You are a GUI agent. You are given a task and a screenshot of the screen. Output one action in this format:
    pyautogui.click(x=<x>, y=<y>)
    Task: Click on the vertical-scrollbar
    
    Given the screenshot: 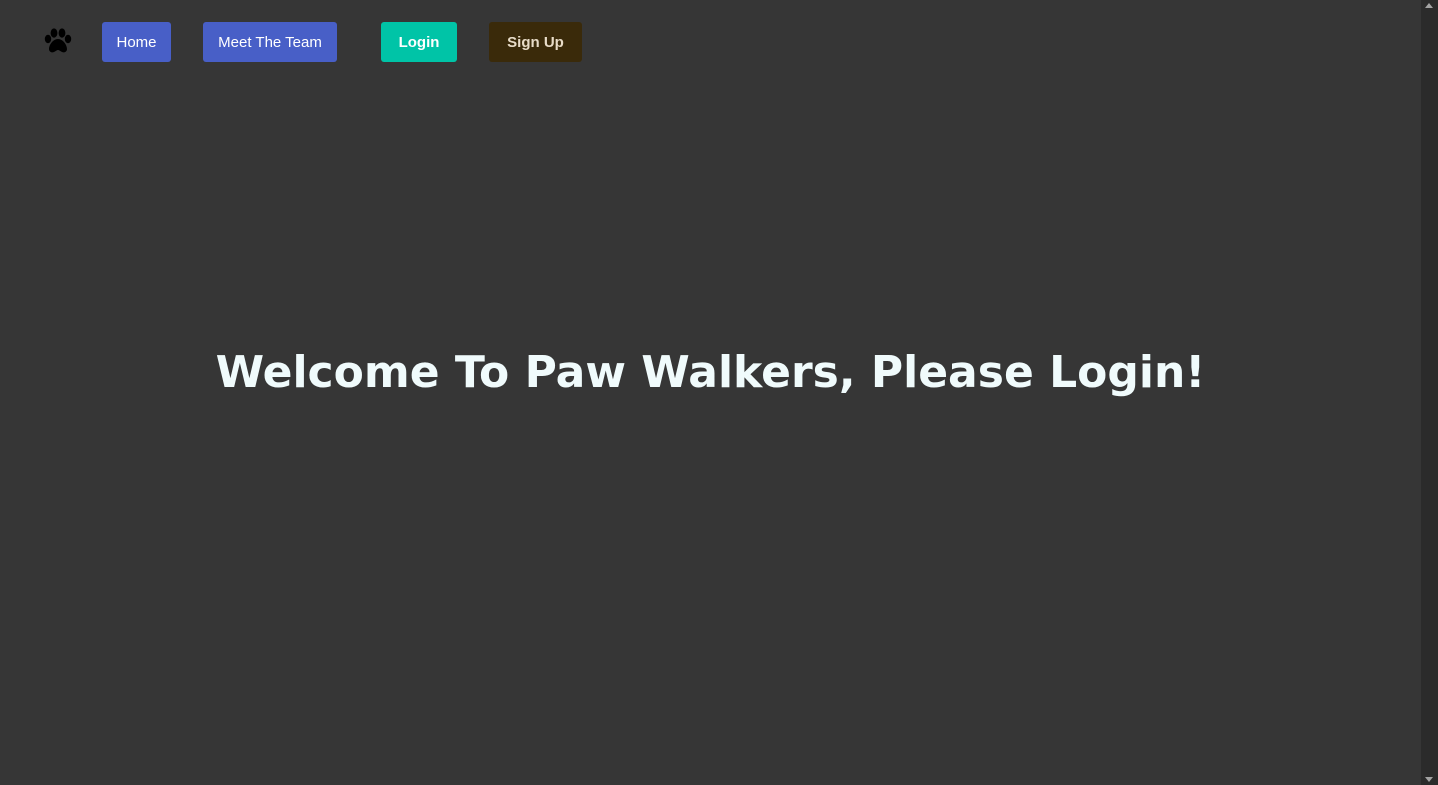 What is the action you would take?
    pyautogui.click(x=1429, y=392)
    